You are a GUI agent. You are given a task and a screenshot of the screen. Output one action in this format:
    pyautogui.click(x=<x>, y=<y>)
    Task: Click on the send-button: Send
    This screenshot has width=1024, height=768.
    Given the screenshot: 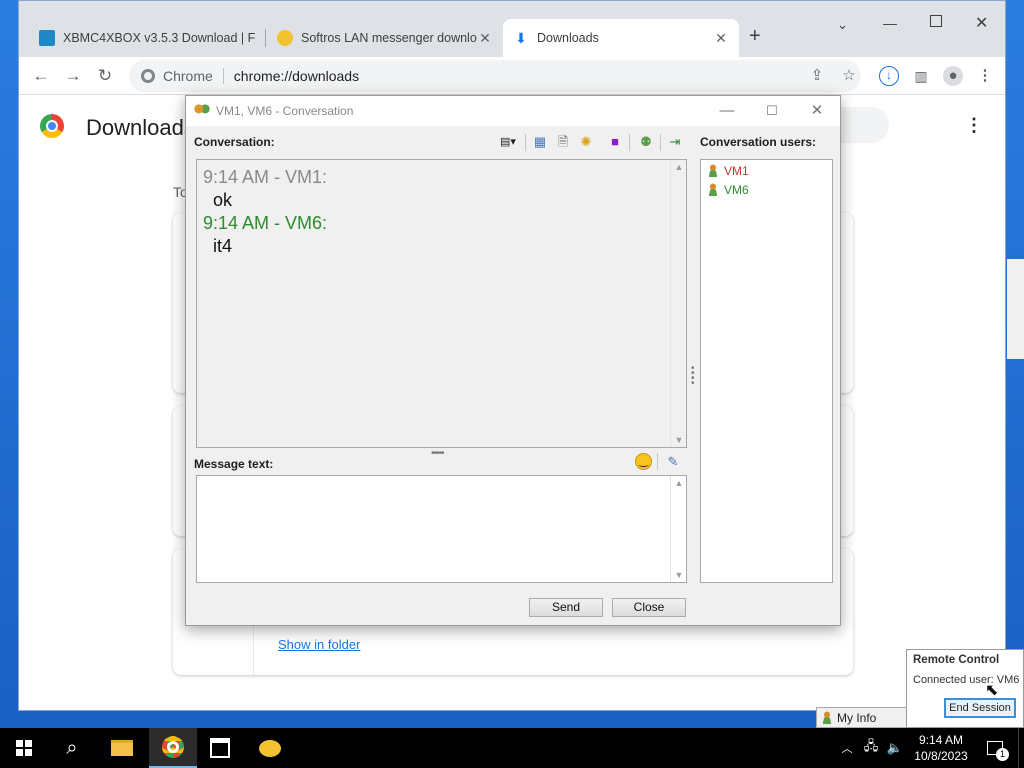 What is the action you would take?
    pyautogui.click(x=566, y=607)
    